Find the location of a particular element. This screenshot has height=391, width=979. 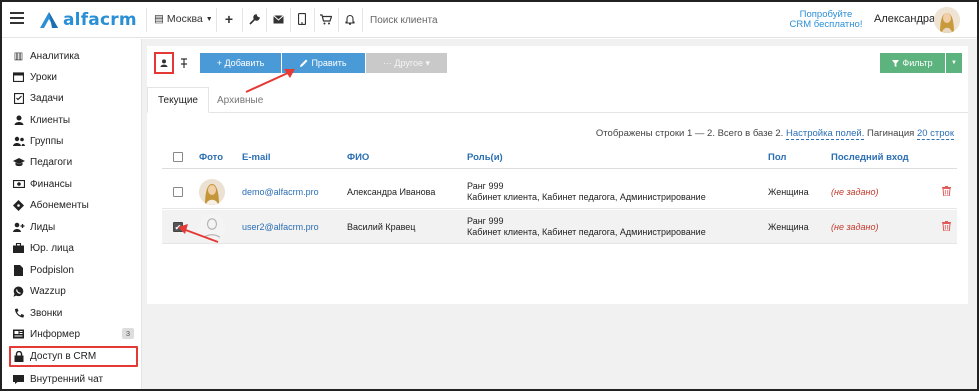

sidebar-item-lessons: Уроки is located at coordinates (74, 77).